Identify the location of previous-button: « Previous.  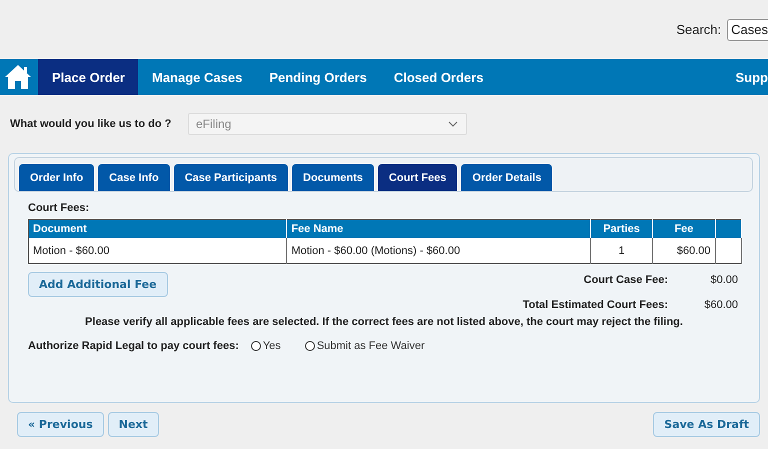
(60, 424).